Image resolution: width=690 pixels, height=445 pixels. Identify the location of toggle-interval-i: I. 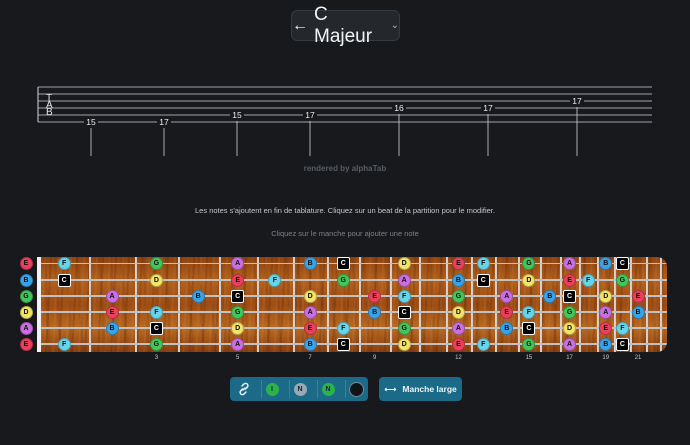
(271, 389).